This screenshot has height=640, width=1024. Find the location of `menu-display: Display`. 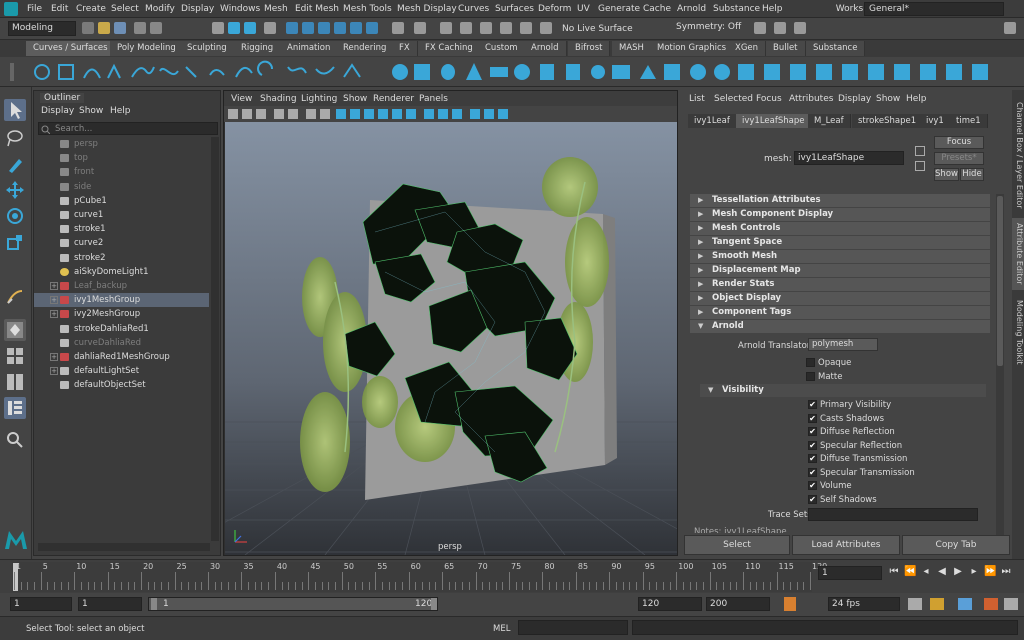

menu-display: Display is located at coordinates (197, 9).